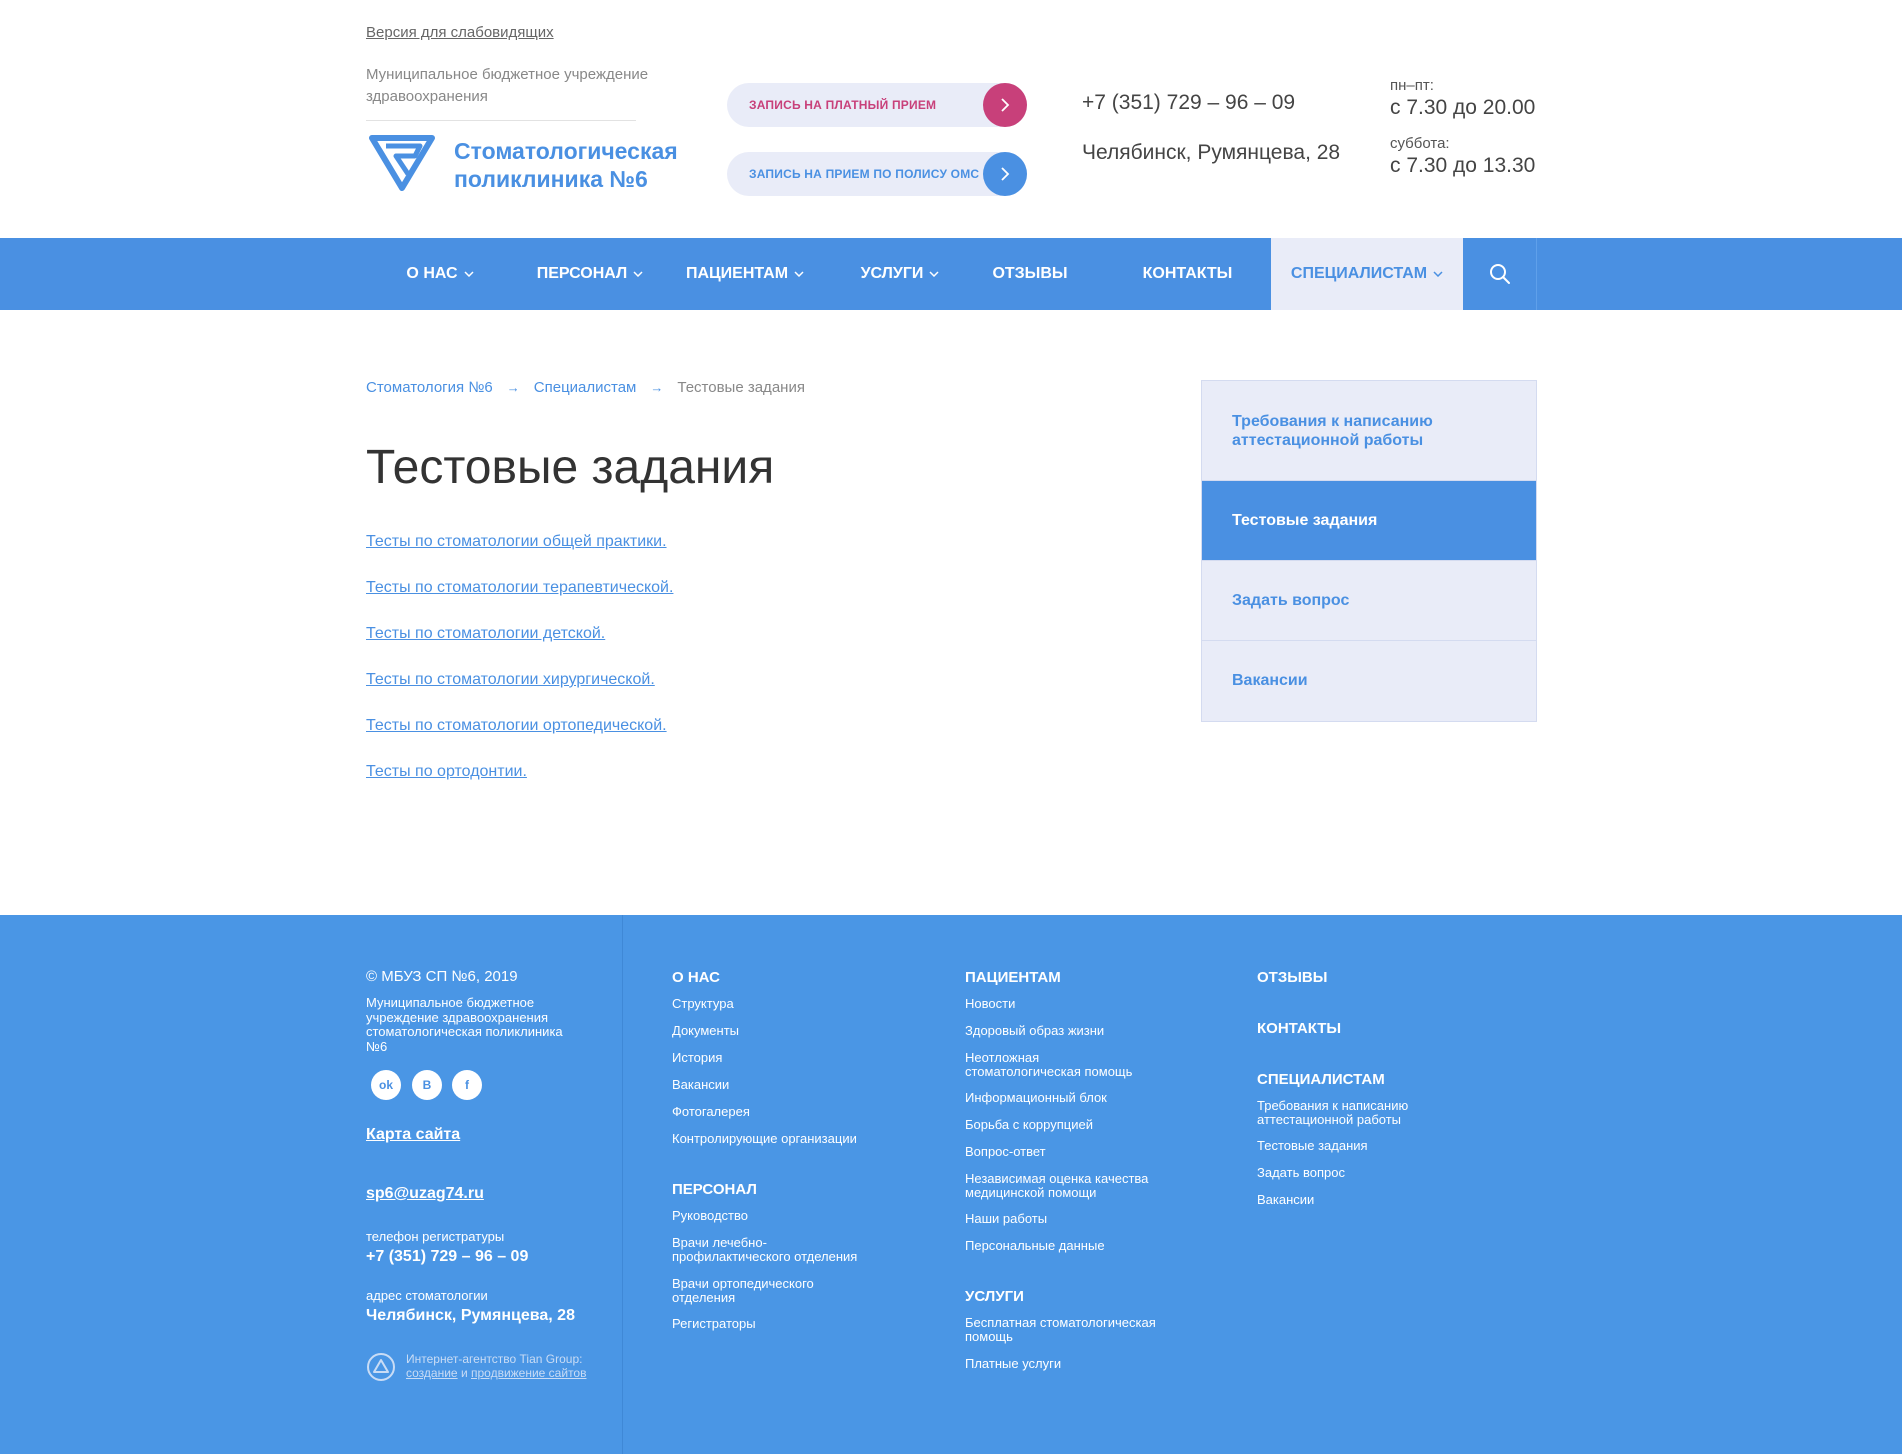 This screenshot has width=1902, height=1454. I want to click on search-button, so click(1500, 274).